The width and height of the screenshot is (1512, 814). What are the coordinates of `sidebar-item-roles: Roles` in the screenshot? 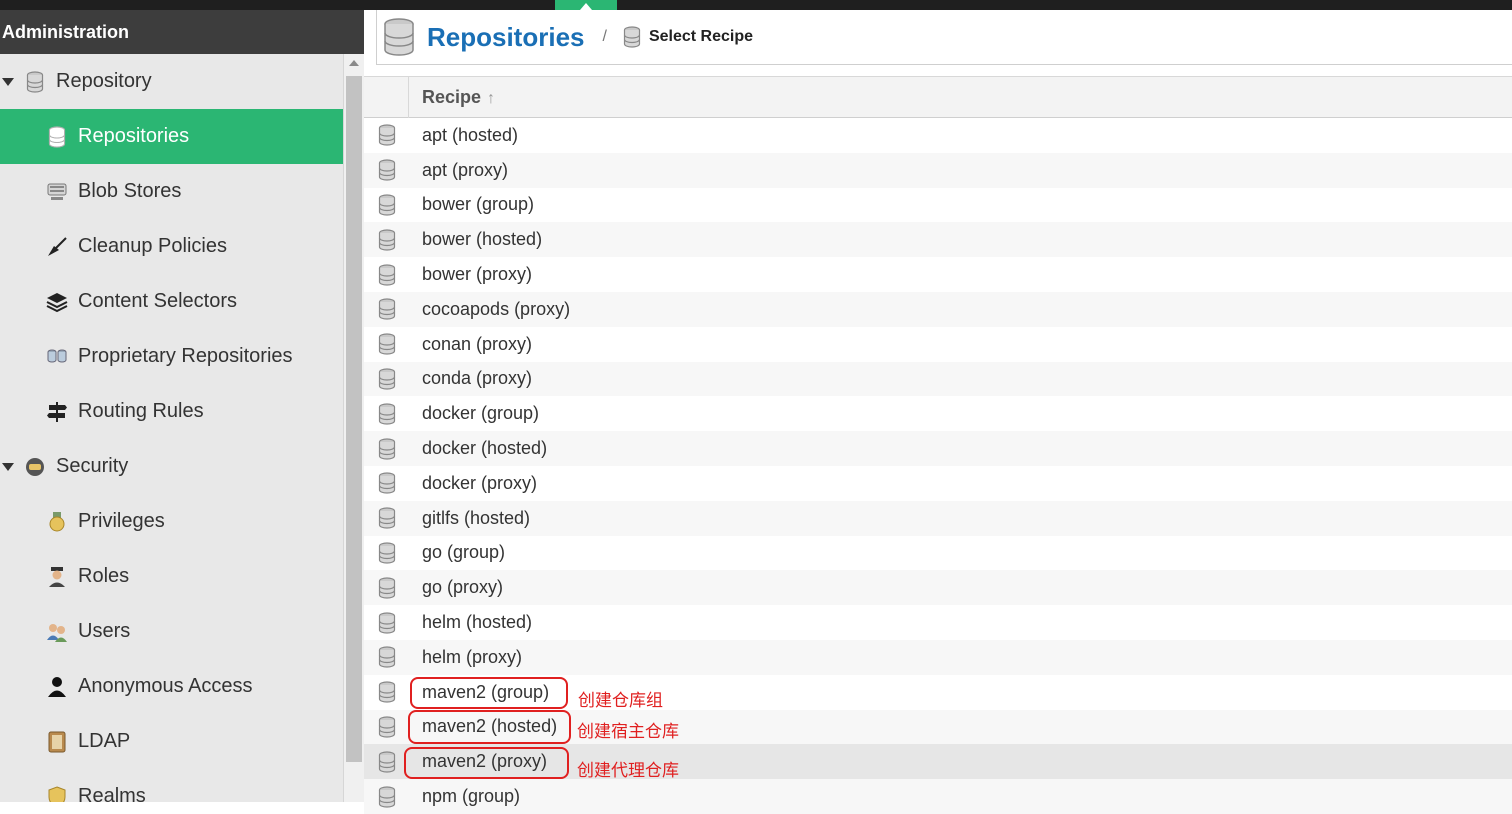 It's located at (171, 576).